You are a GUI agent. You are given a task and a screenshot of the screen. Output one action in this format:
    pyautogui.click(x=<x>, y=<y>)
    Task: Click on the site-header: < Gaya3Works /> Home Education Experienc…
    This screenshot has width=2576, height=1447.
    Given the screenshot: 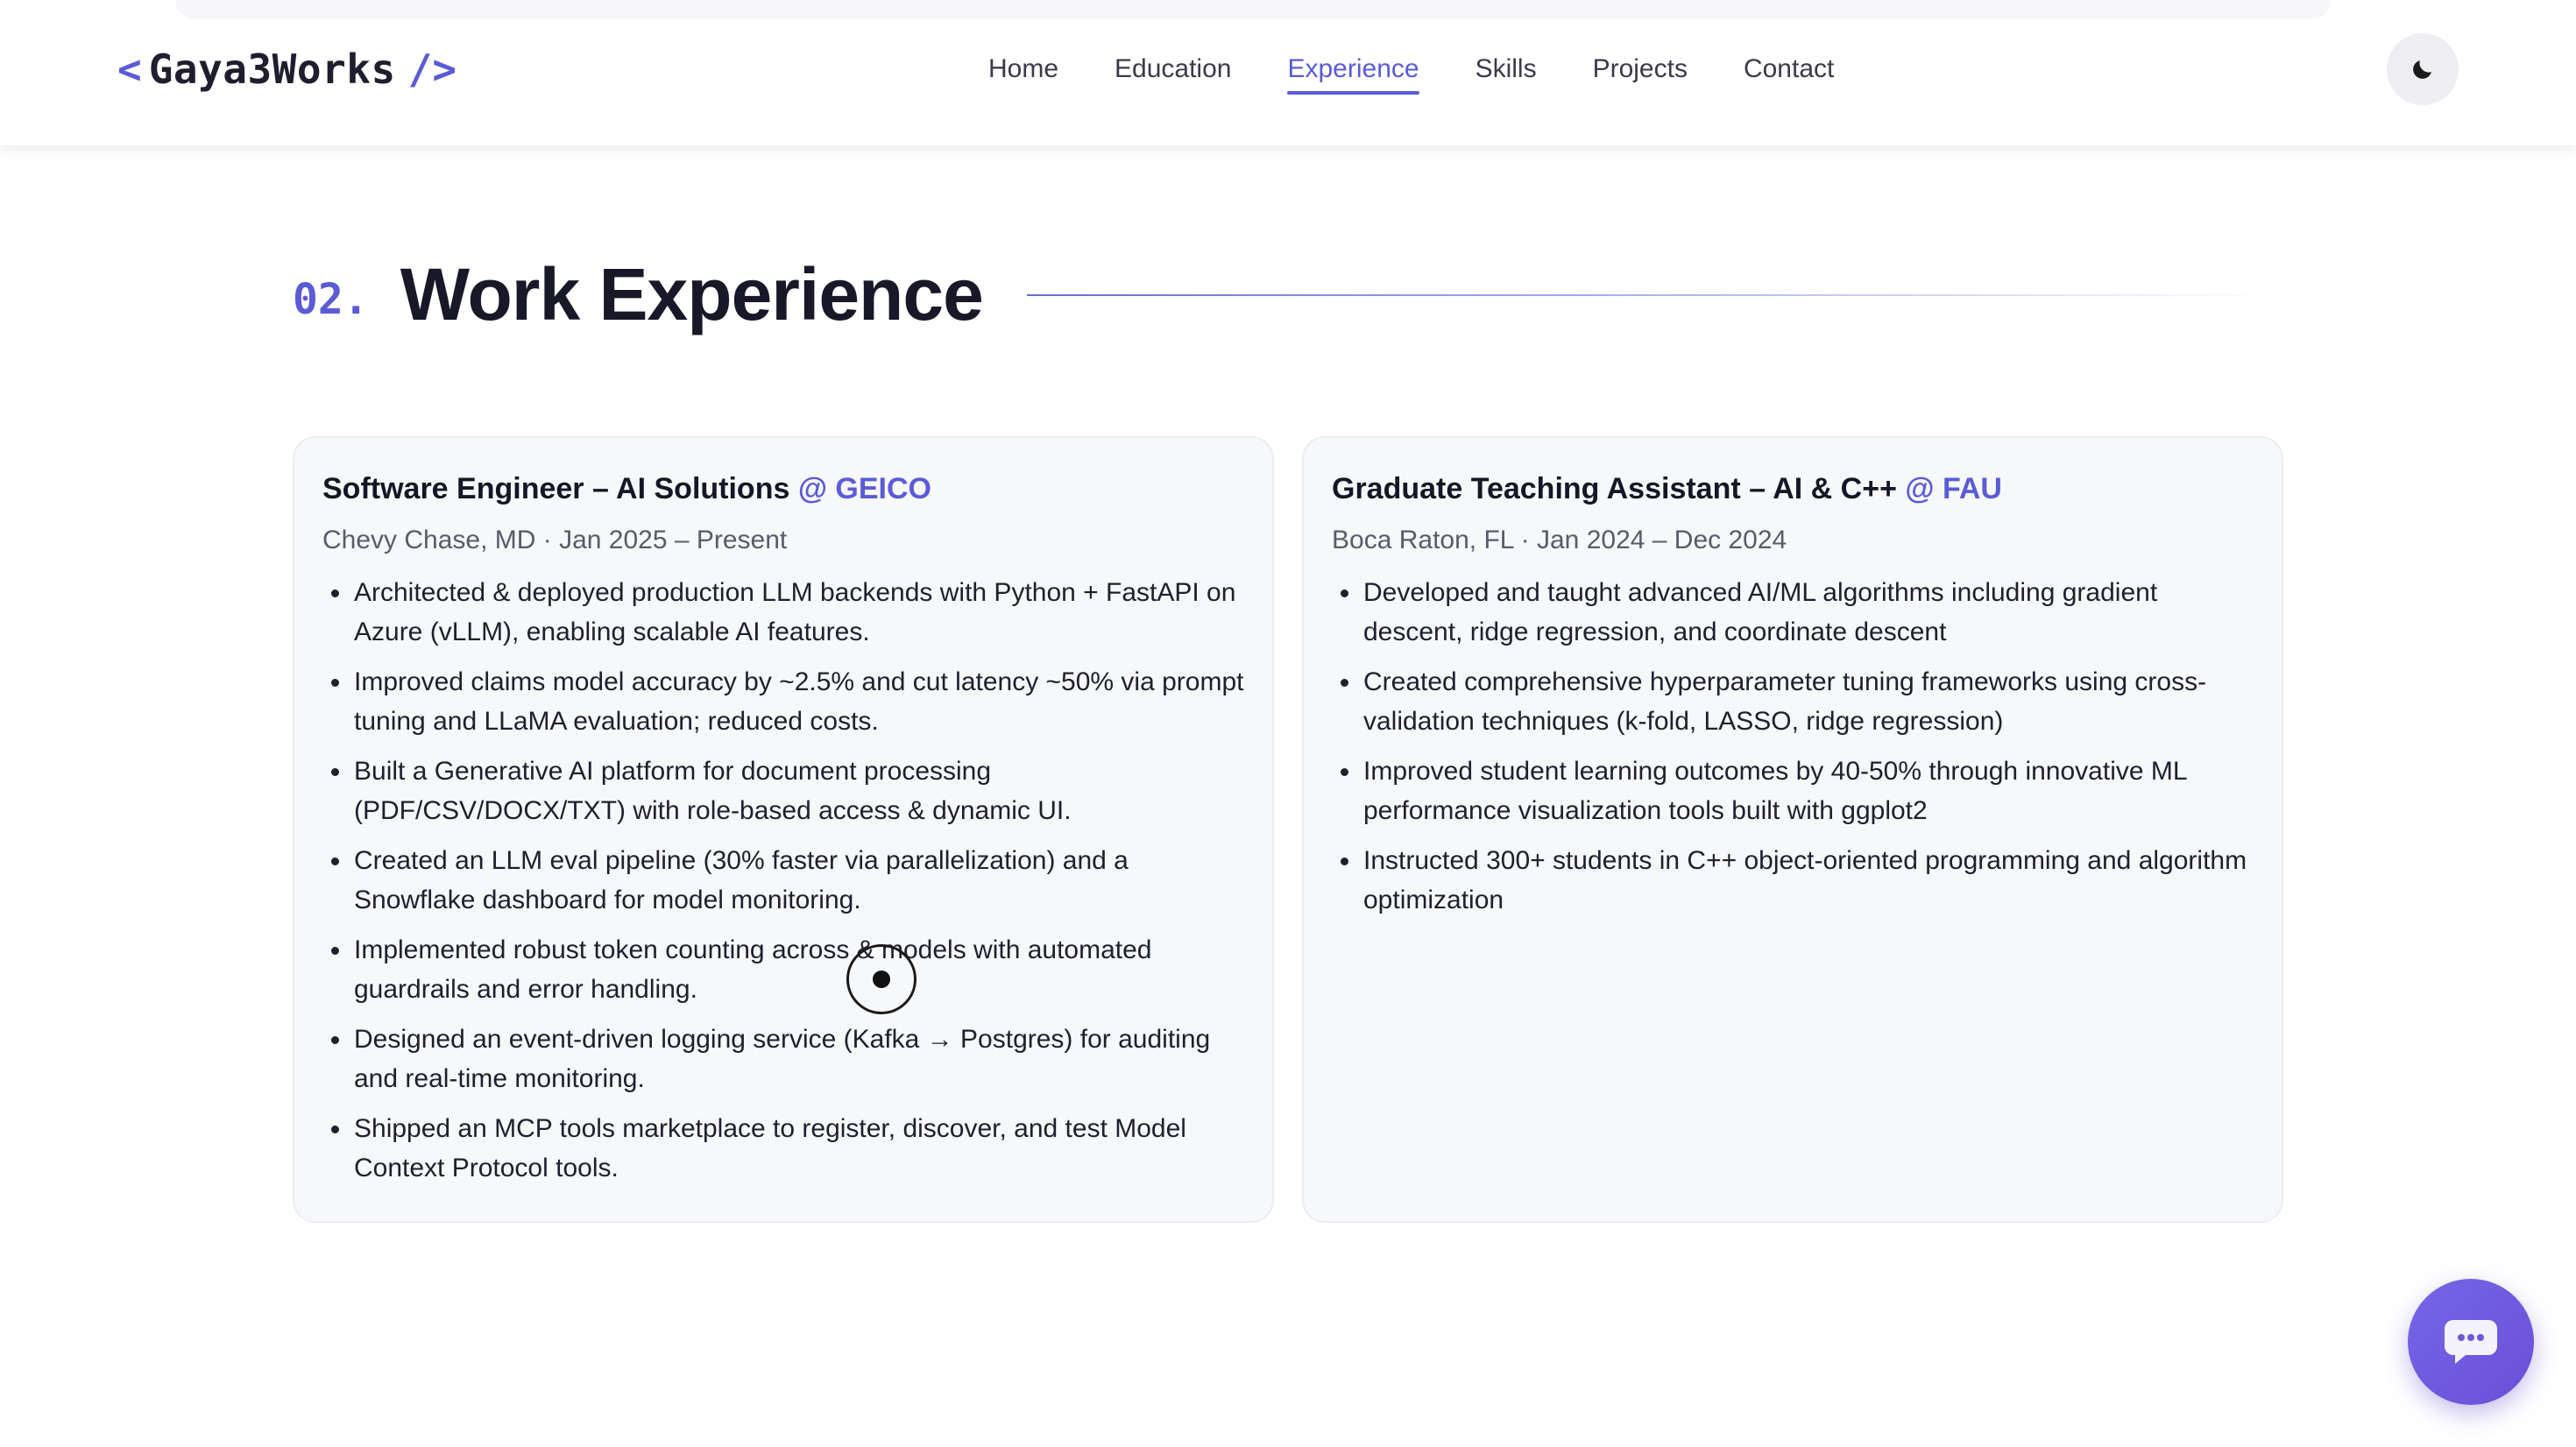 What is the action you would take?
    pyautogui.click(x=1288, y=72)
    